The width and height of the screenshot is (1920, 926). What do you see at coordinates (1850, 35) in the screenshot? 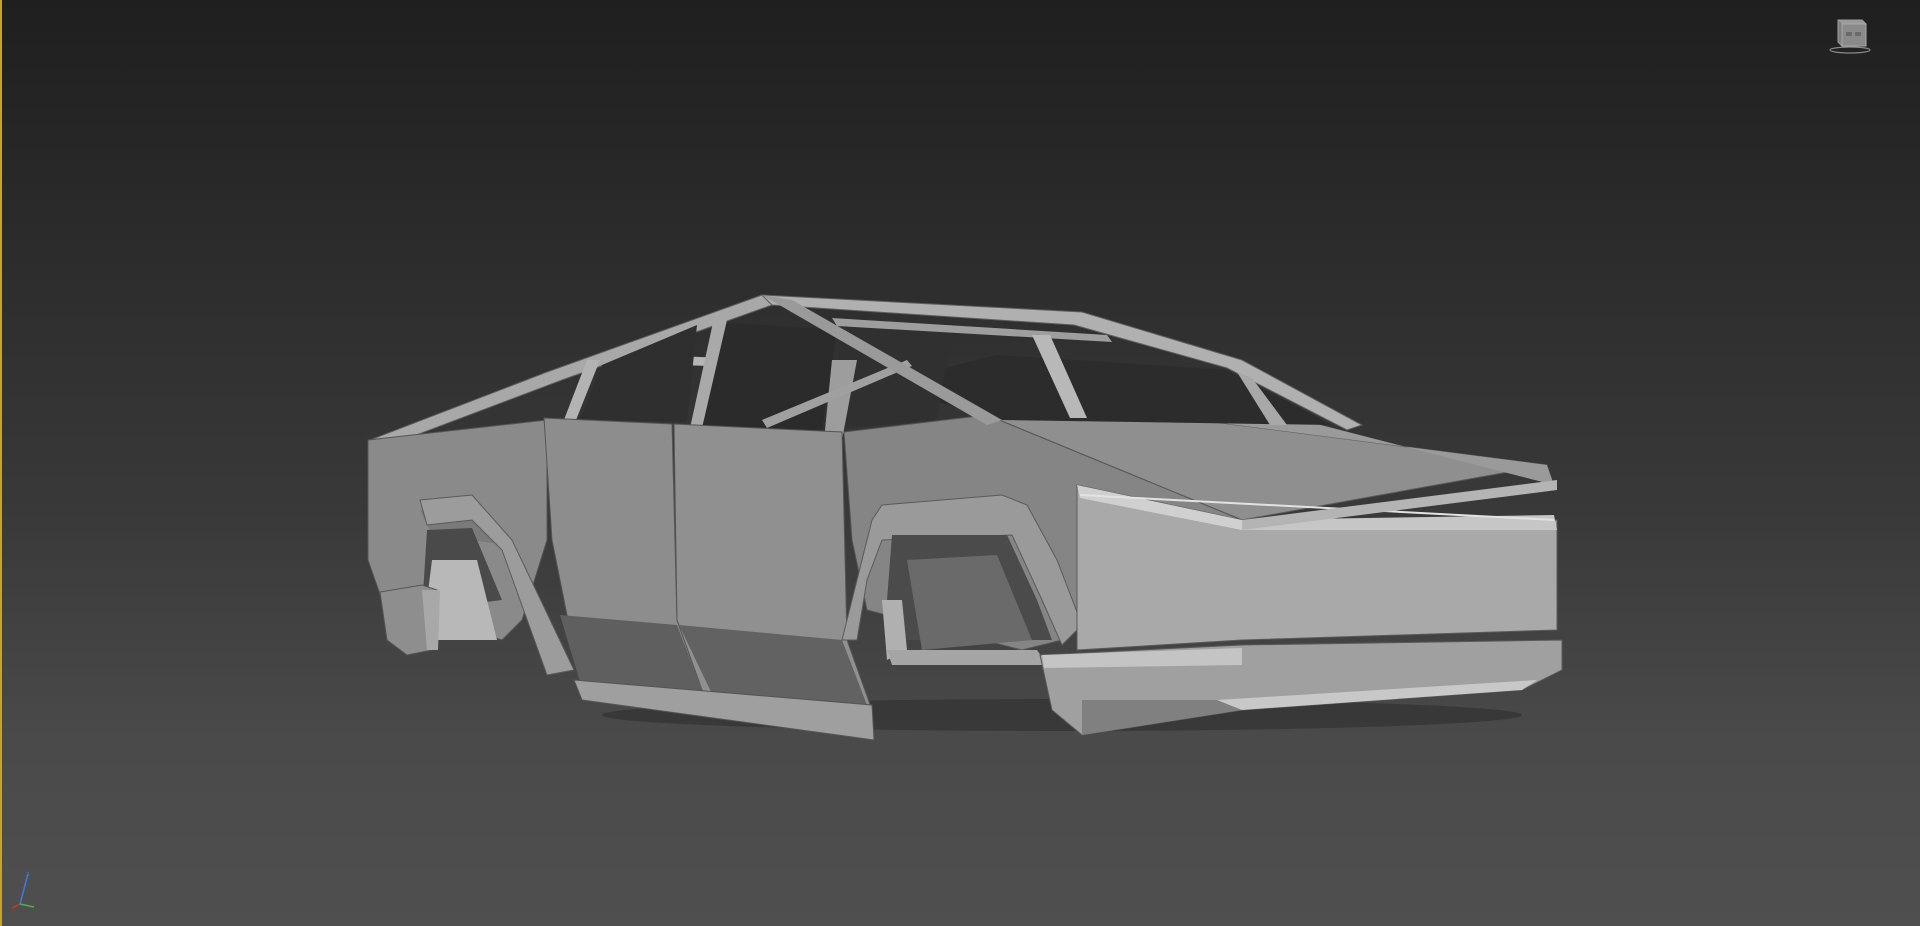
I see `viewcube-icon` at bounding box center [1850, 35].